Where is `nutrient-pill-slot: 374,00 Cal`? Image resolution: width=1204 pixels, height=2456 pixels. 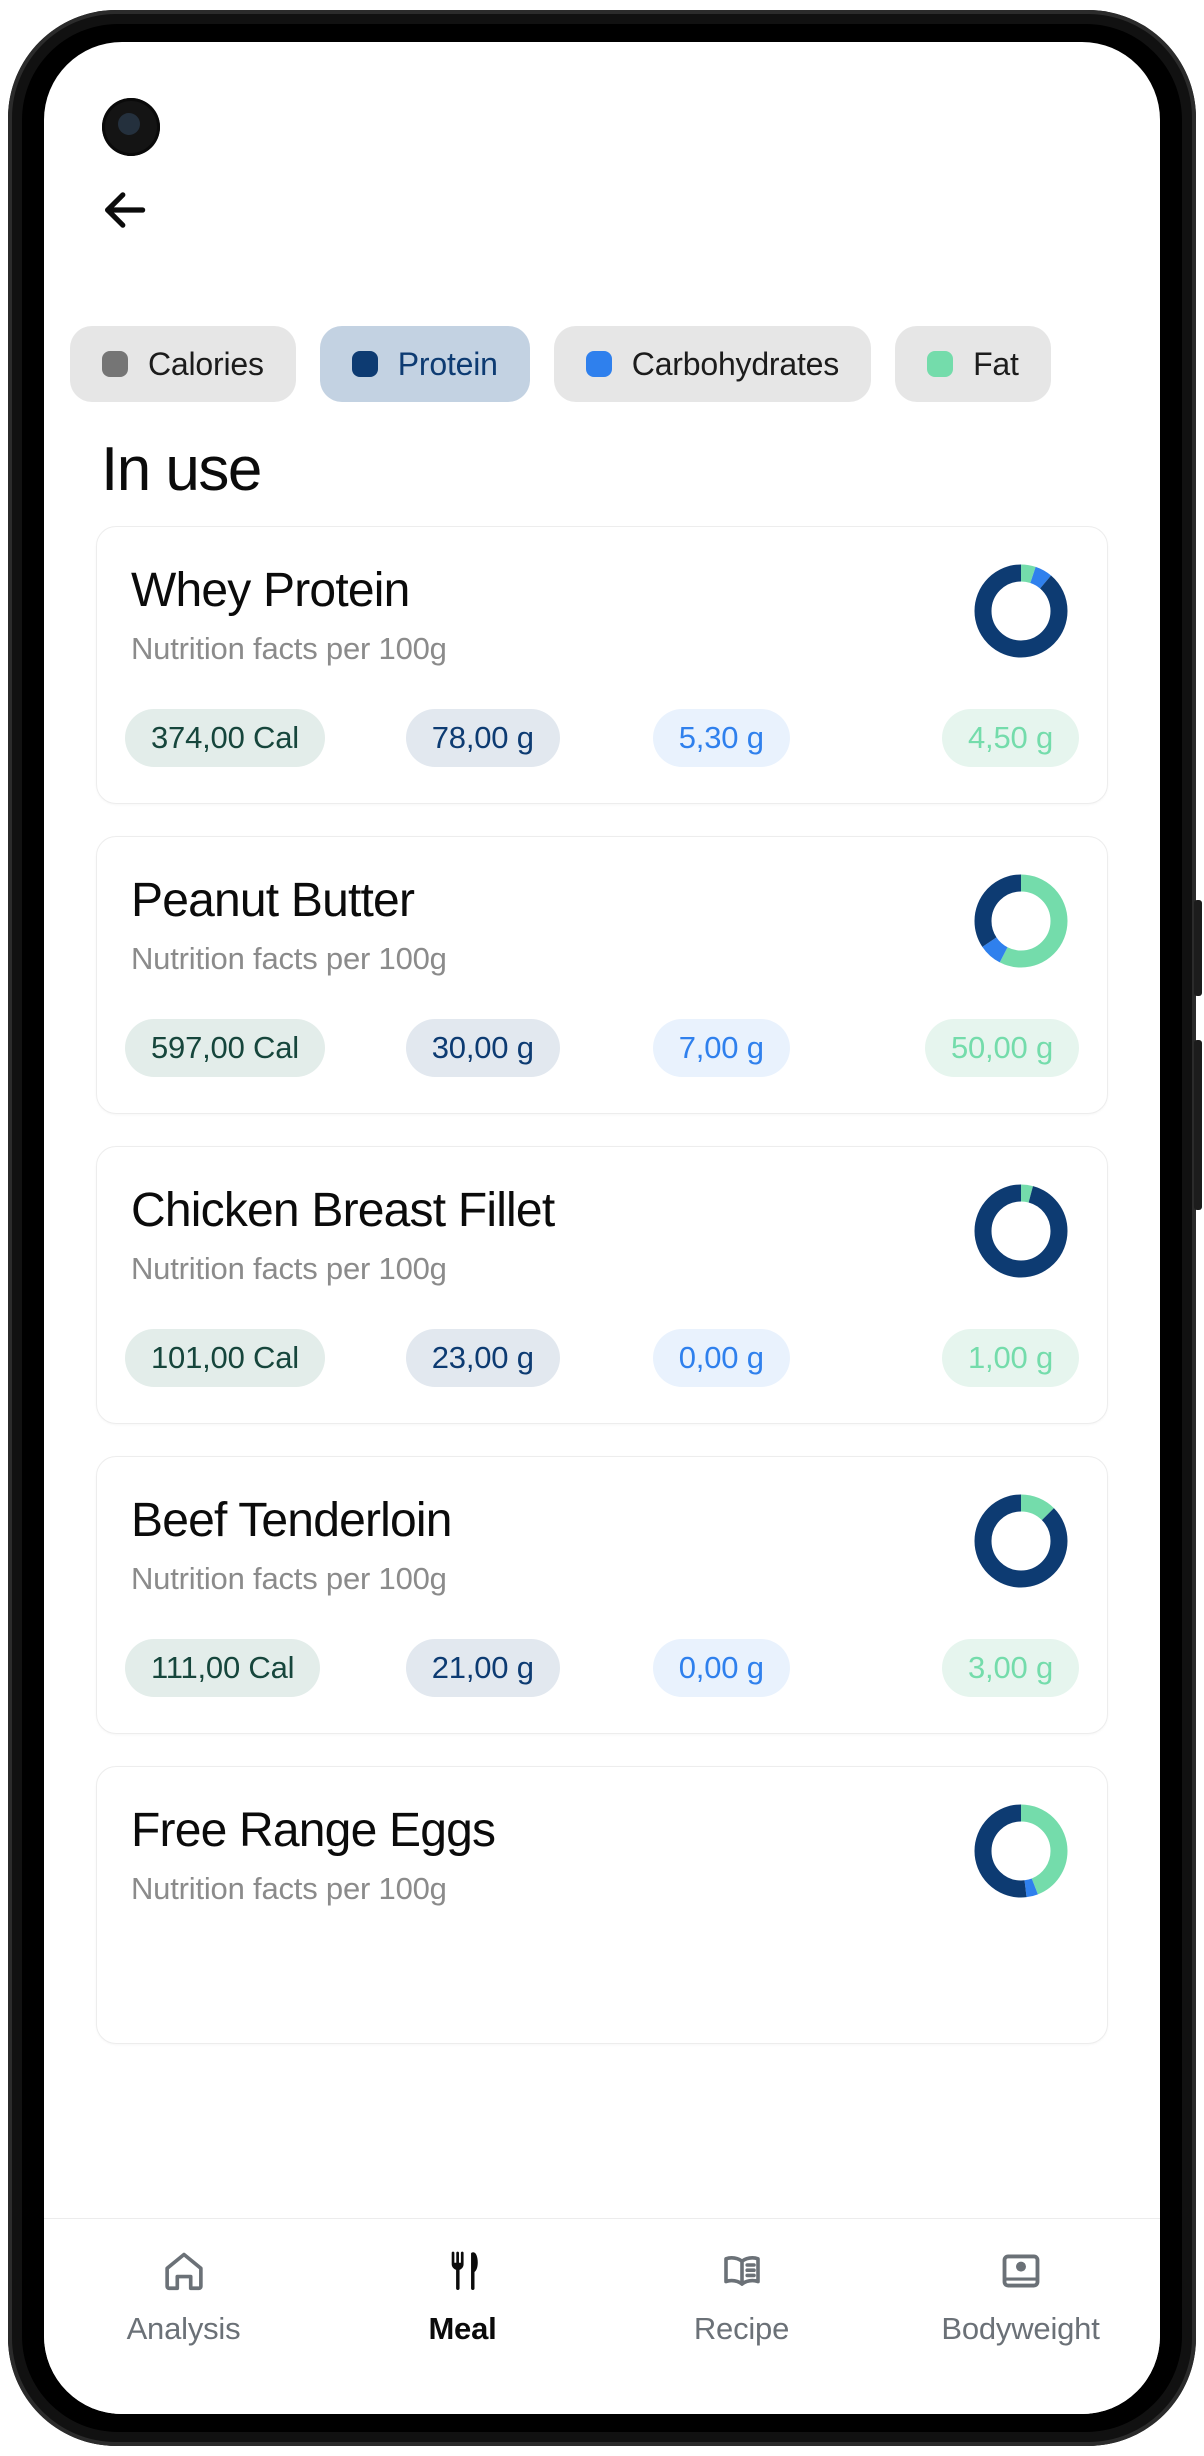 nutrient-pill-slot: 374,00 Cal is located at coordinates (241, 738).